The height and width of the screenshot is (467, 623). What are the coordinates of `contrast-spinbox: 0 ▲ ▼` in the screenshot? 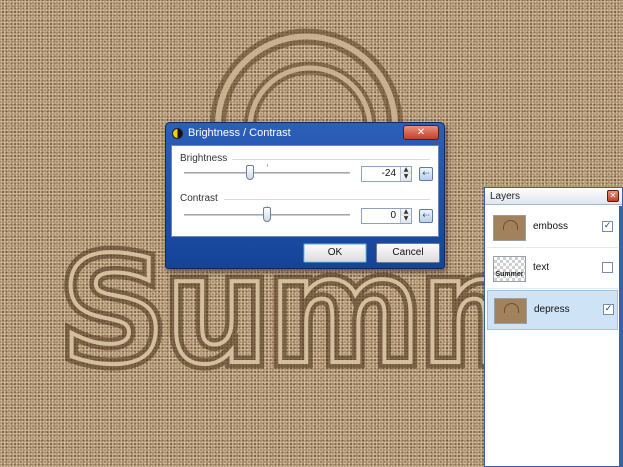 It's located at (386, 216).